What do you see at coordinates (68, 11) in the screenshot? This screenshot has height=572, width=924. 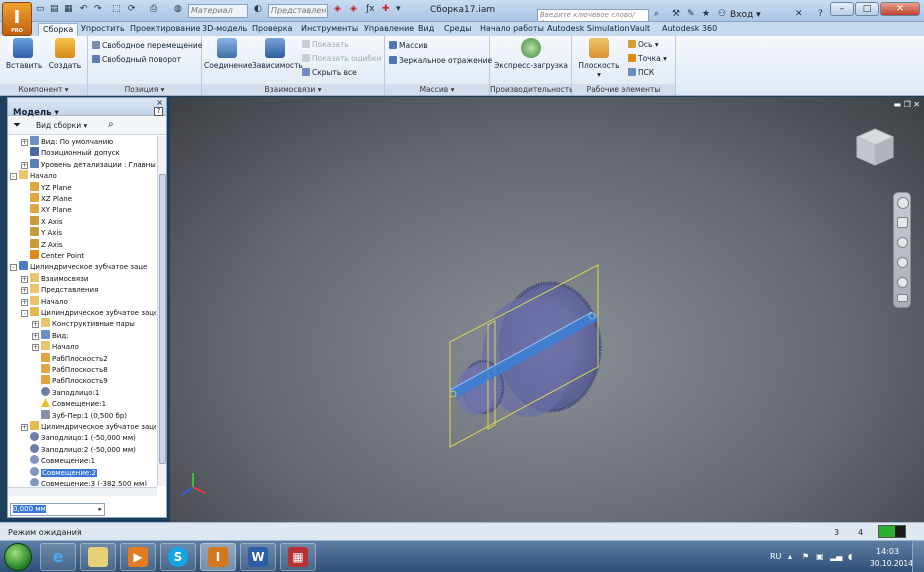 I see `save-icon: ▦` at bounding box center [68, 11].